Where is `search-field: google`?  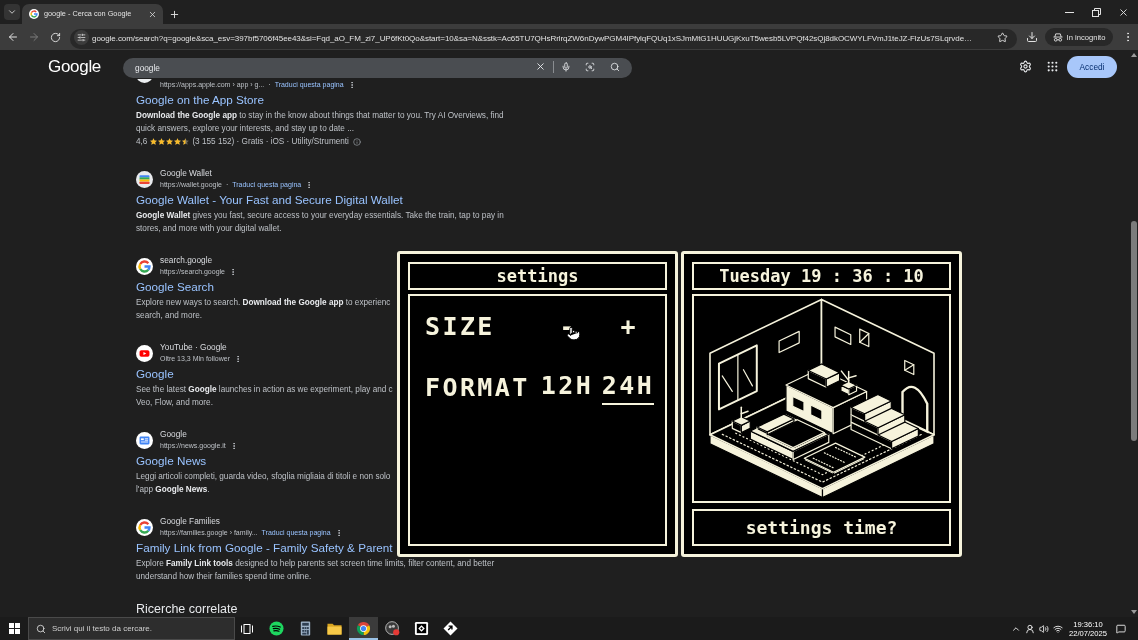 search-field: google is located at coordinates (378, 67).